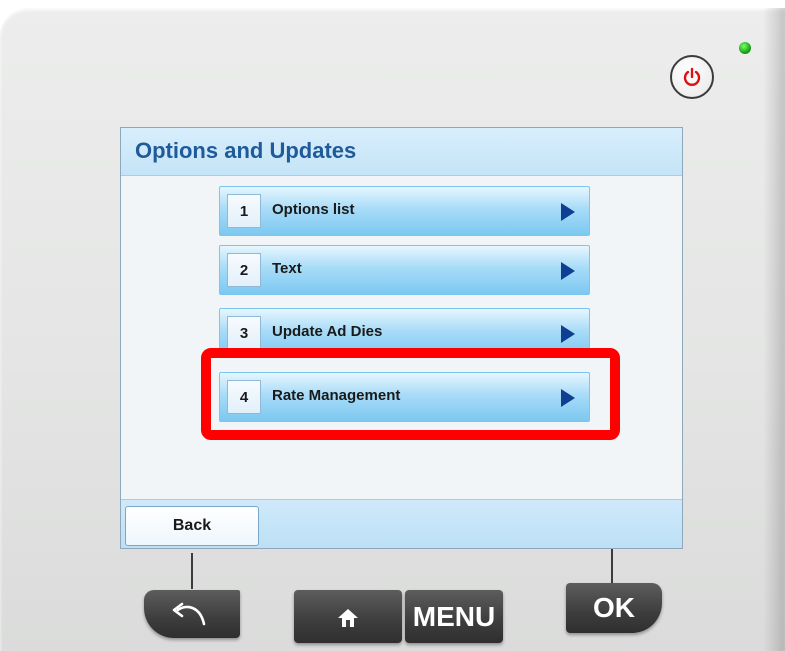 This screenshot has height=651, width=785. I want to click on power-icon, so click(692, 76).